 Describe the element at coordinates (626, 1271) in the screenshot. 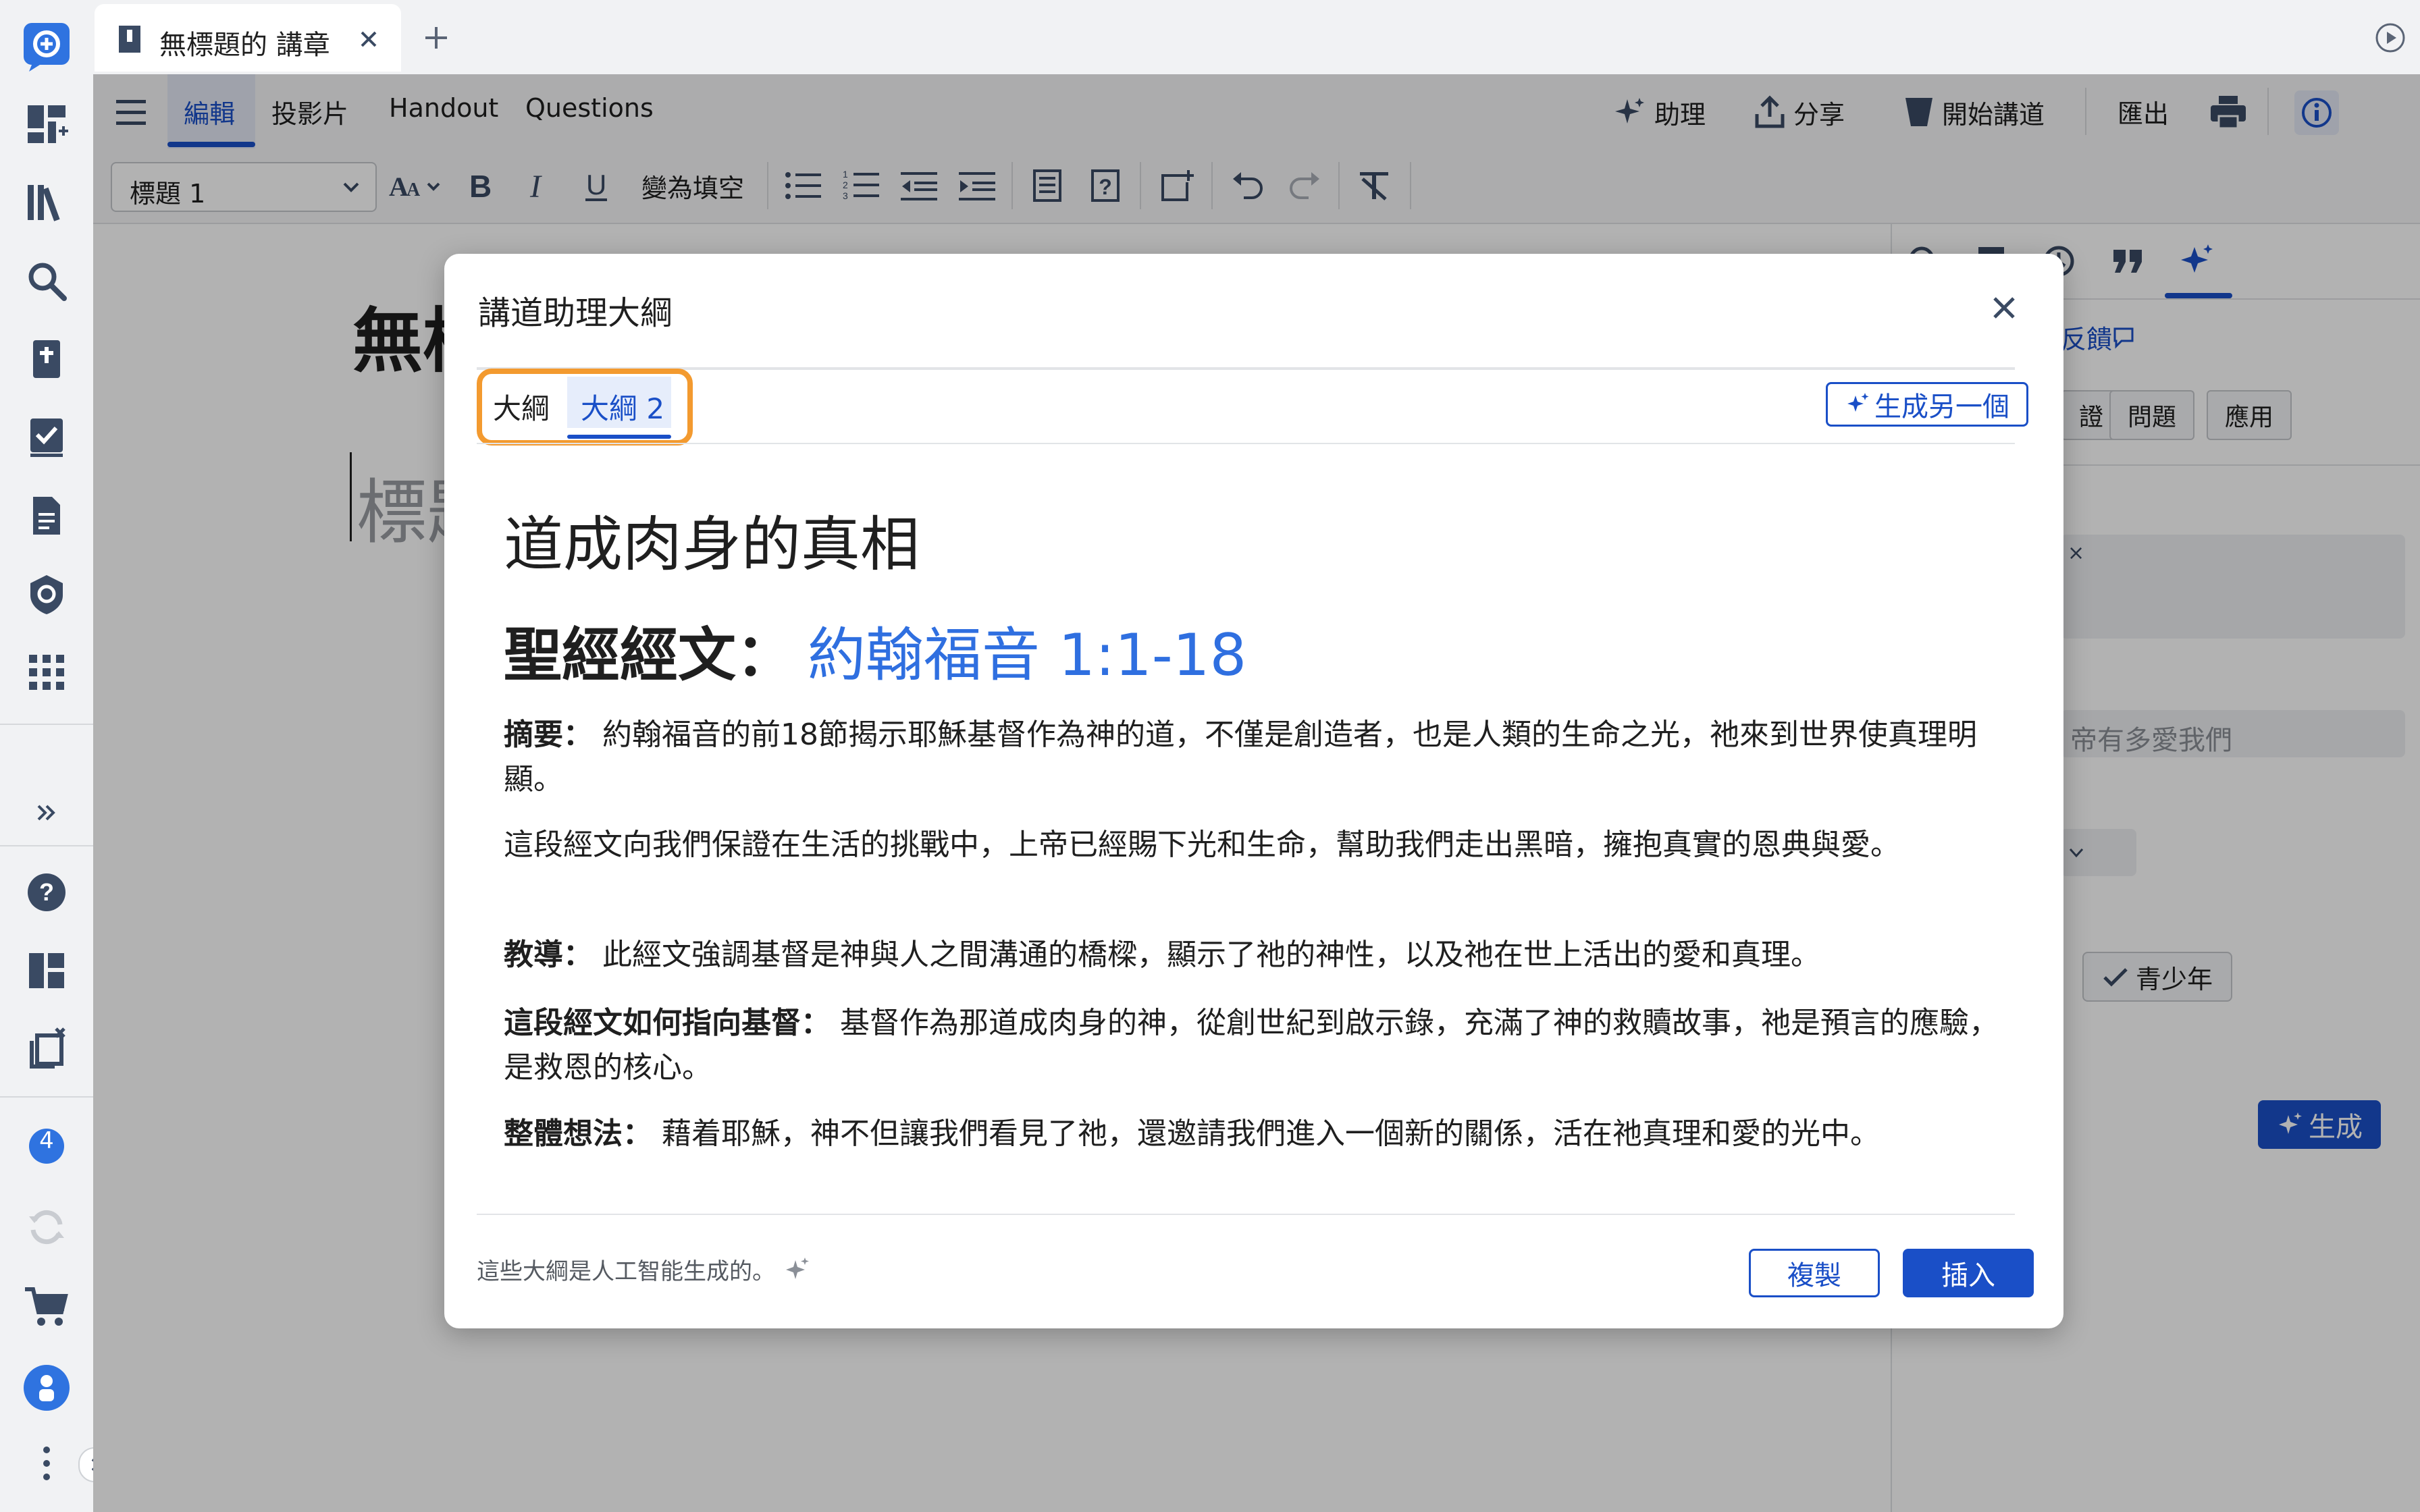

I see `ai-disclaimer-text: 這些大綱是人工智能生成的。` at that location.